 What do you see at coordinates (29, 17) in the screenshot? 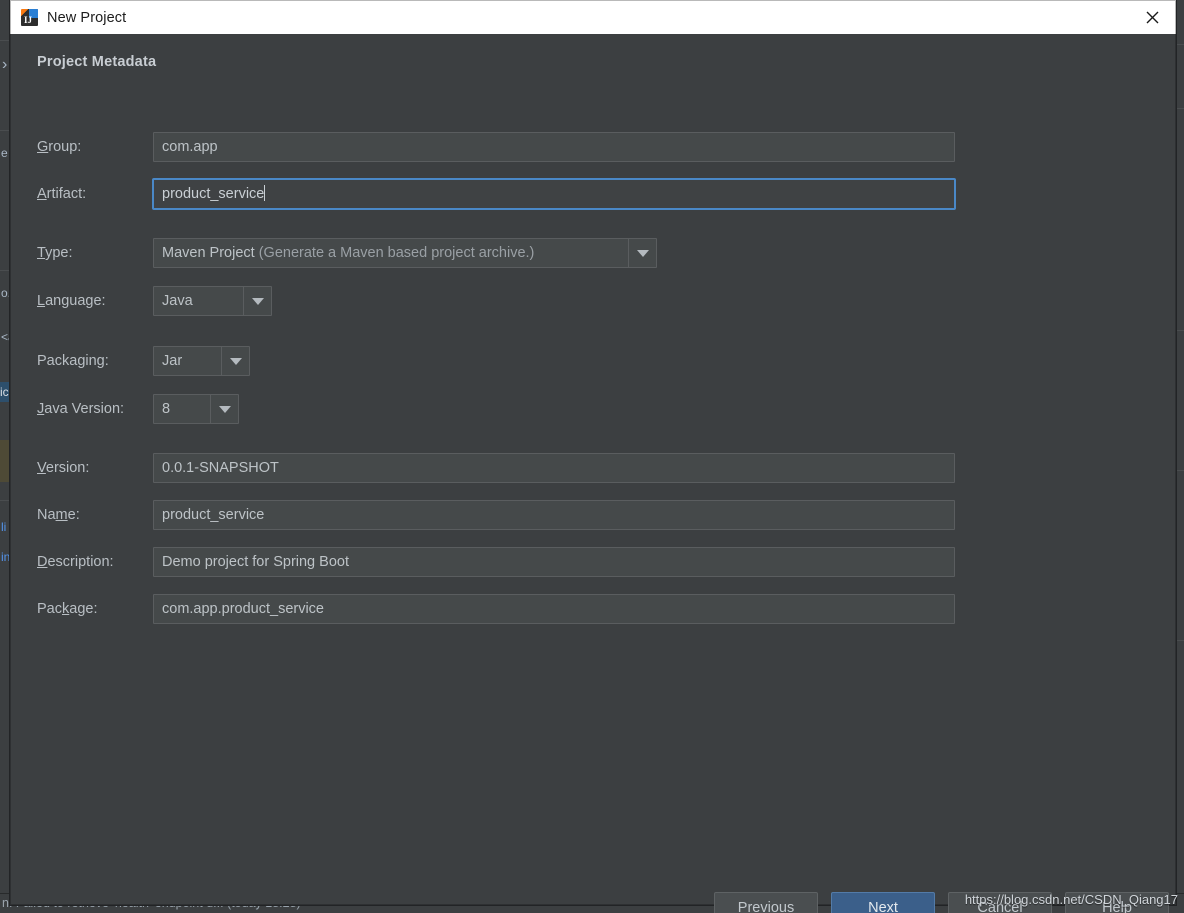
I see `intellij-idea-icon: IJ` at bounding box center [29, 17].